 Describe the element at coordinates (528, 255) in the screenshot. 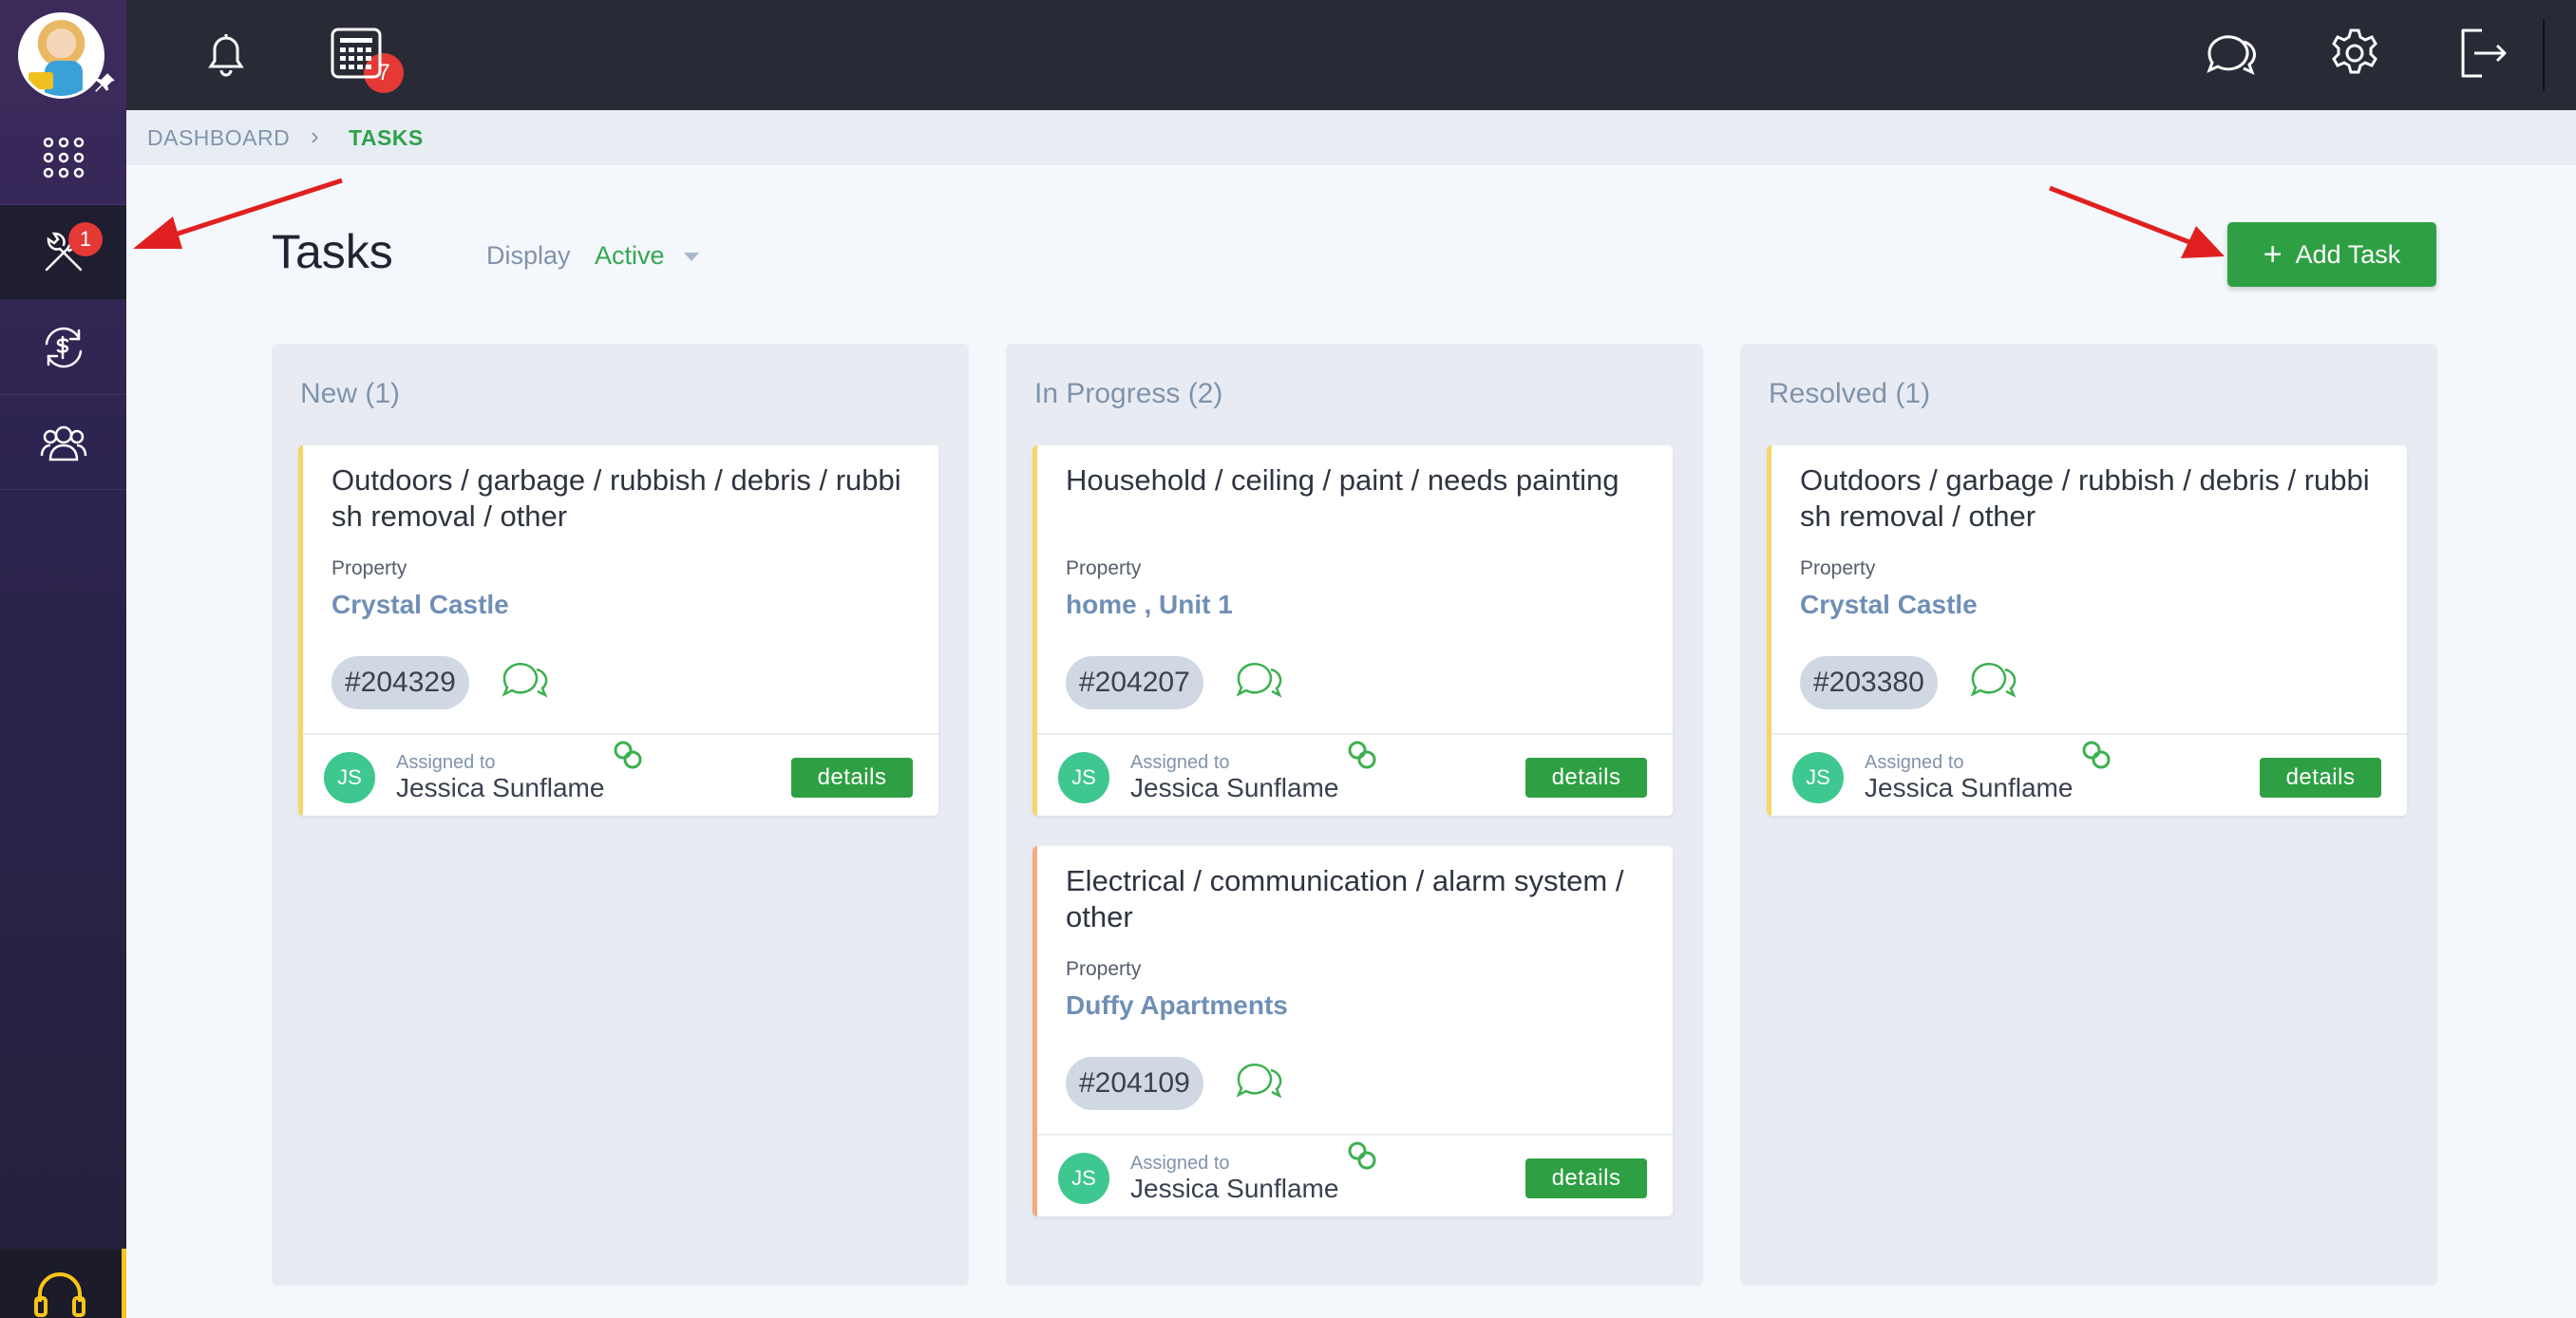

I see `display-label: Display` at that location.